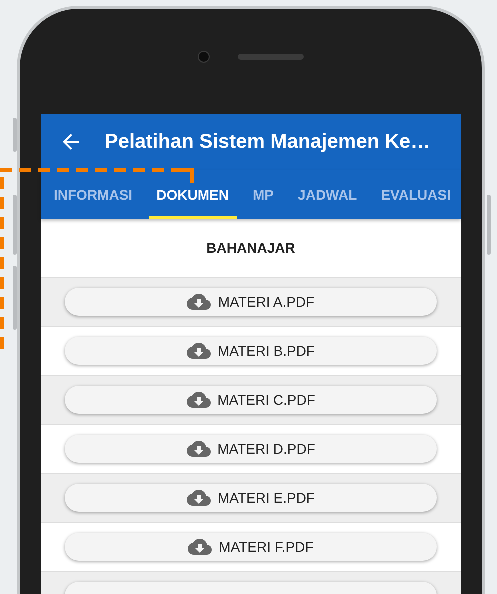  What do you see at coordinates (251, 449) in the screenshot?
I see `download-button: MATERI D.PDF` at bounding box center [251, 449].